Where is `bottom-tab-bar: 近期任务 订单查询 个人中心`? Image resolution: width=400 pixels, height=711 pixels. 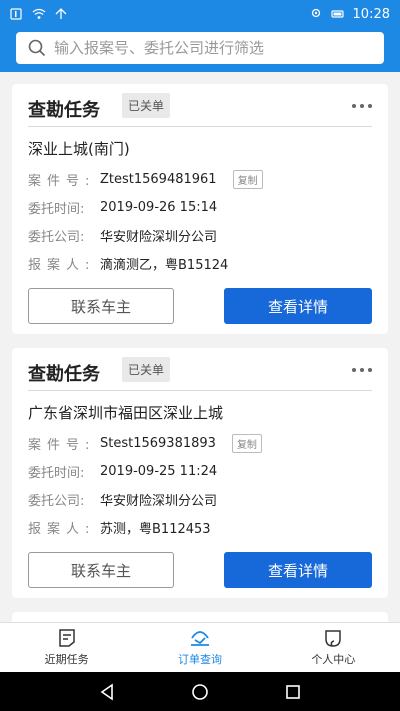 bottom-tab-bar: 近期任务 订单查询 个人中心 is located at coordinates (200, 647).